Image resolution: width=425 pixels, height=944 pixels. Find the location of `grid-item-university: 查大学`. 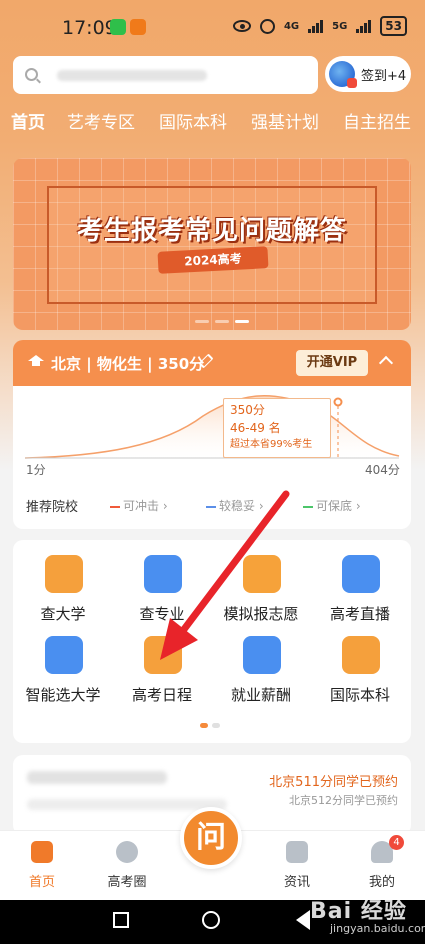

grid-item-university: 查大学 is located at coordinates (63, 593).